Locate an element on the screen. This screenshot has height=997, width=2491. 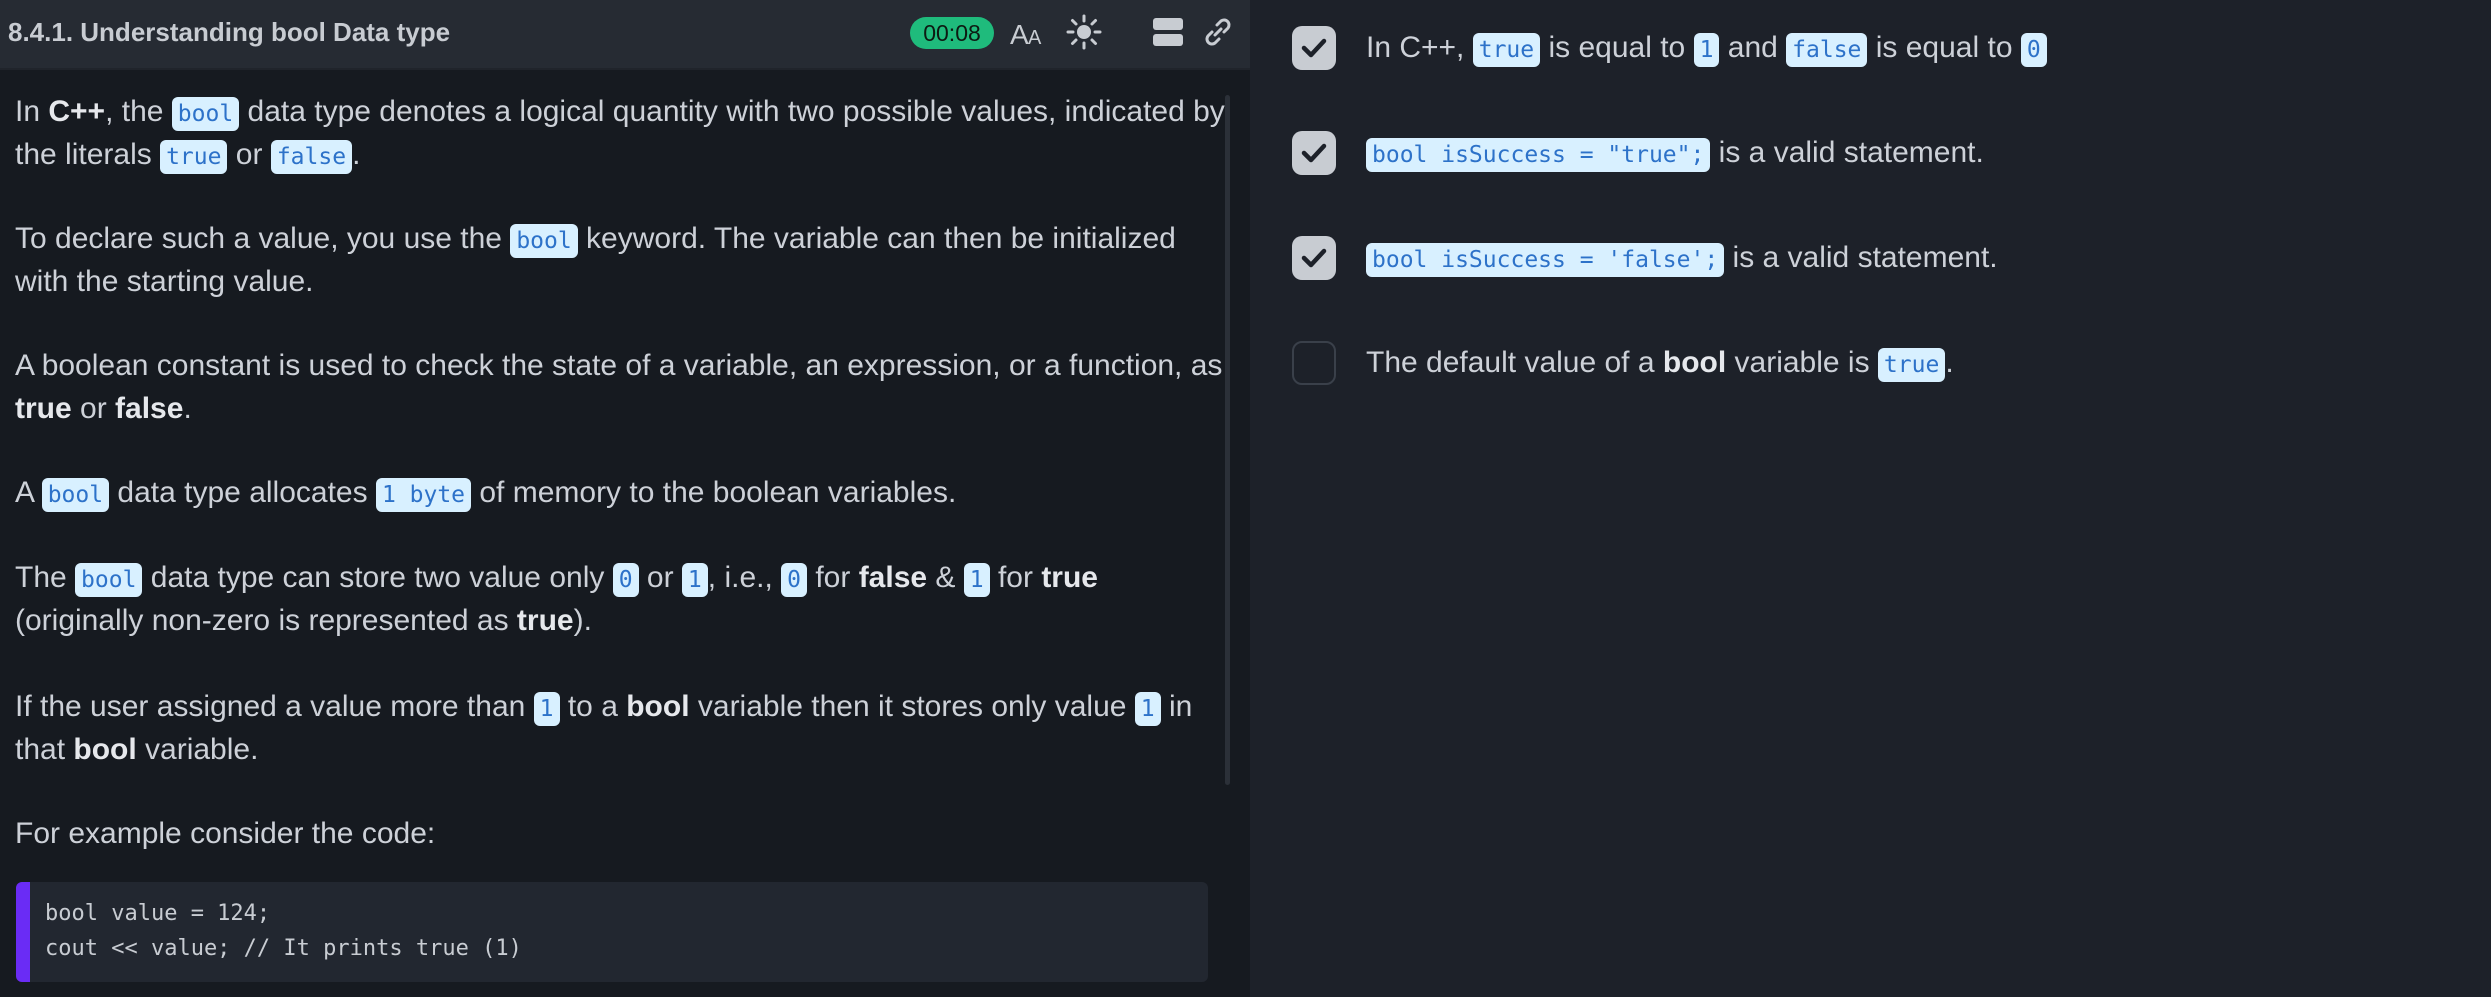
font-size-icon: AA is located at coordinates (1028, 32).